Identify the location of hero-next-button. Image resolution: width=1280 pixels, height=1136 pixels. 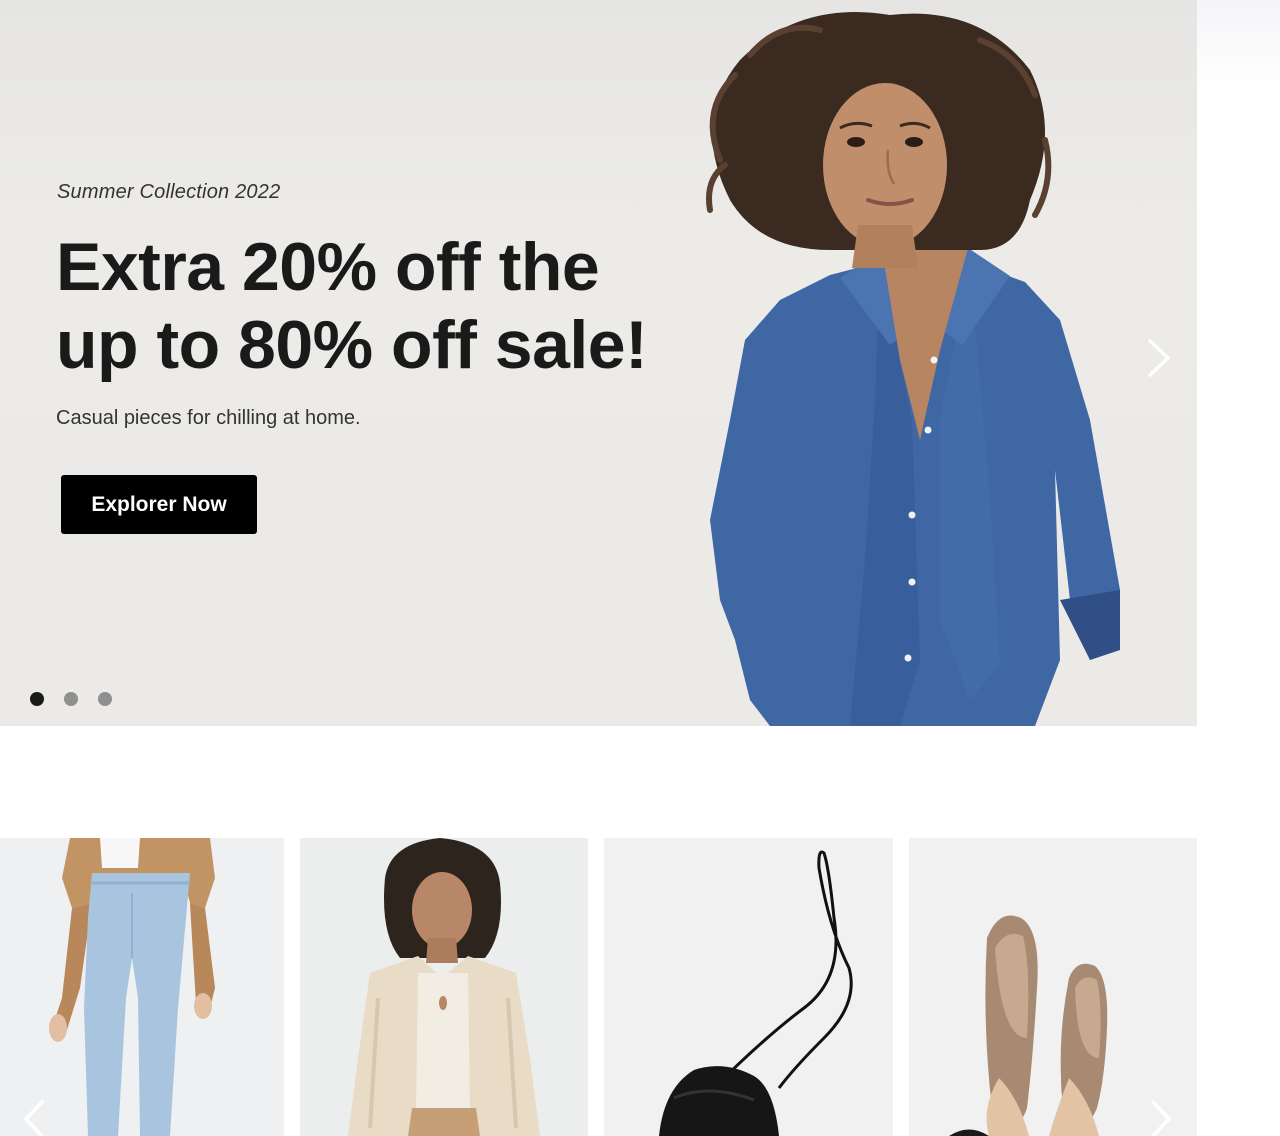
(1160, 358).